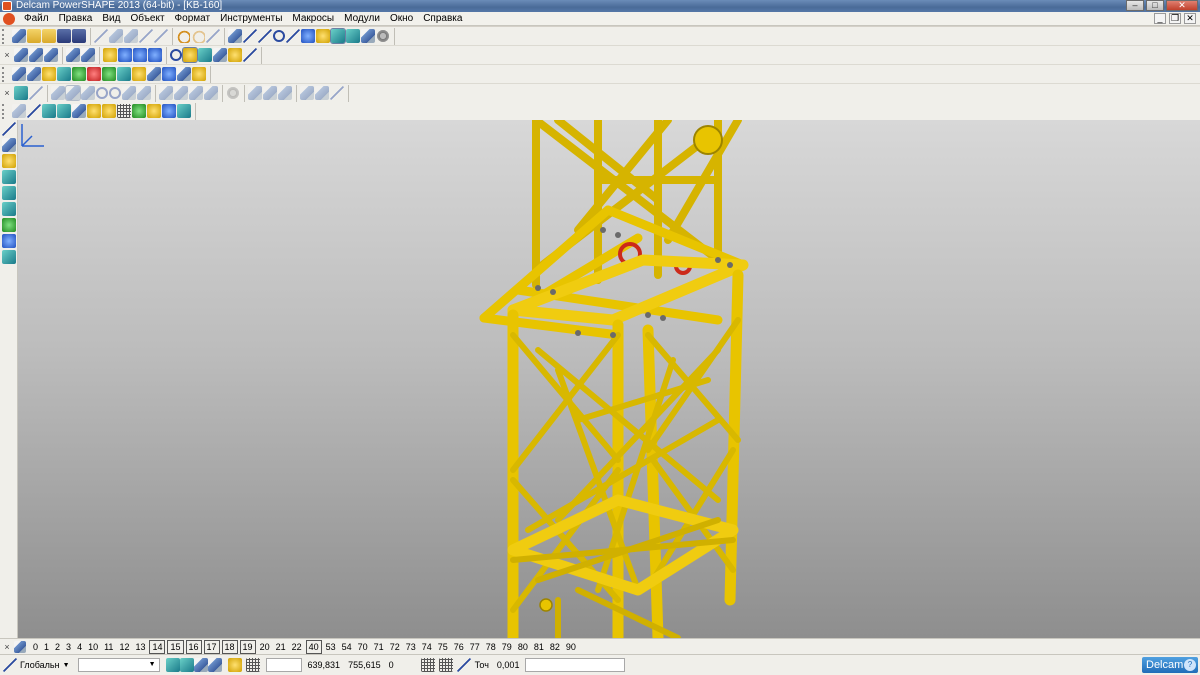 The height and width of the screenshot is (675, 1200). I want to click on view-side-icon, so click(51, 55).